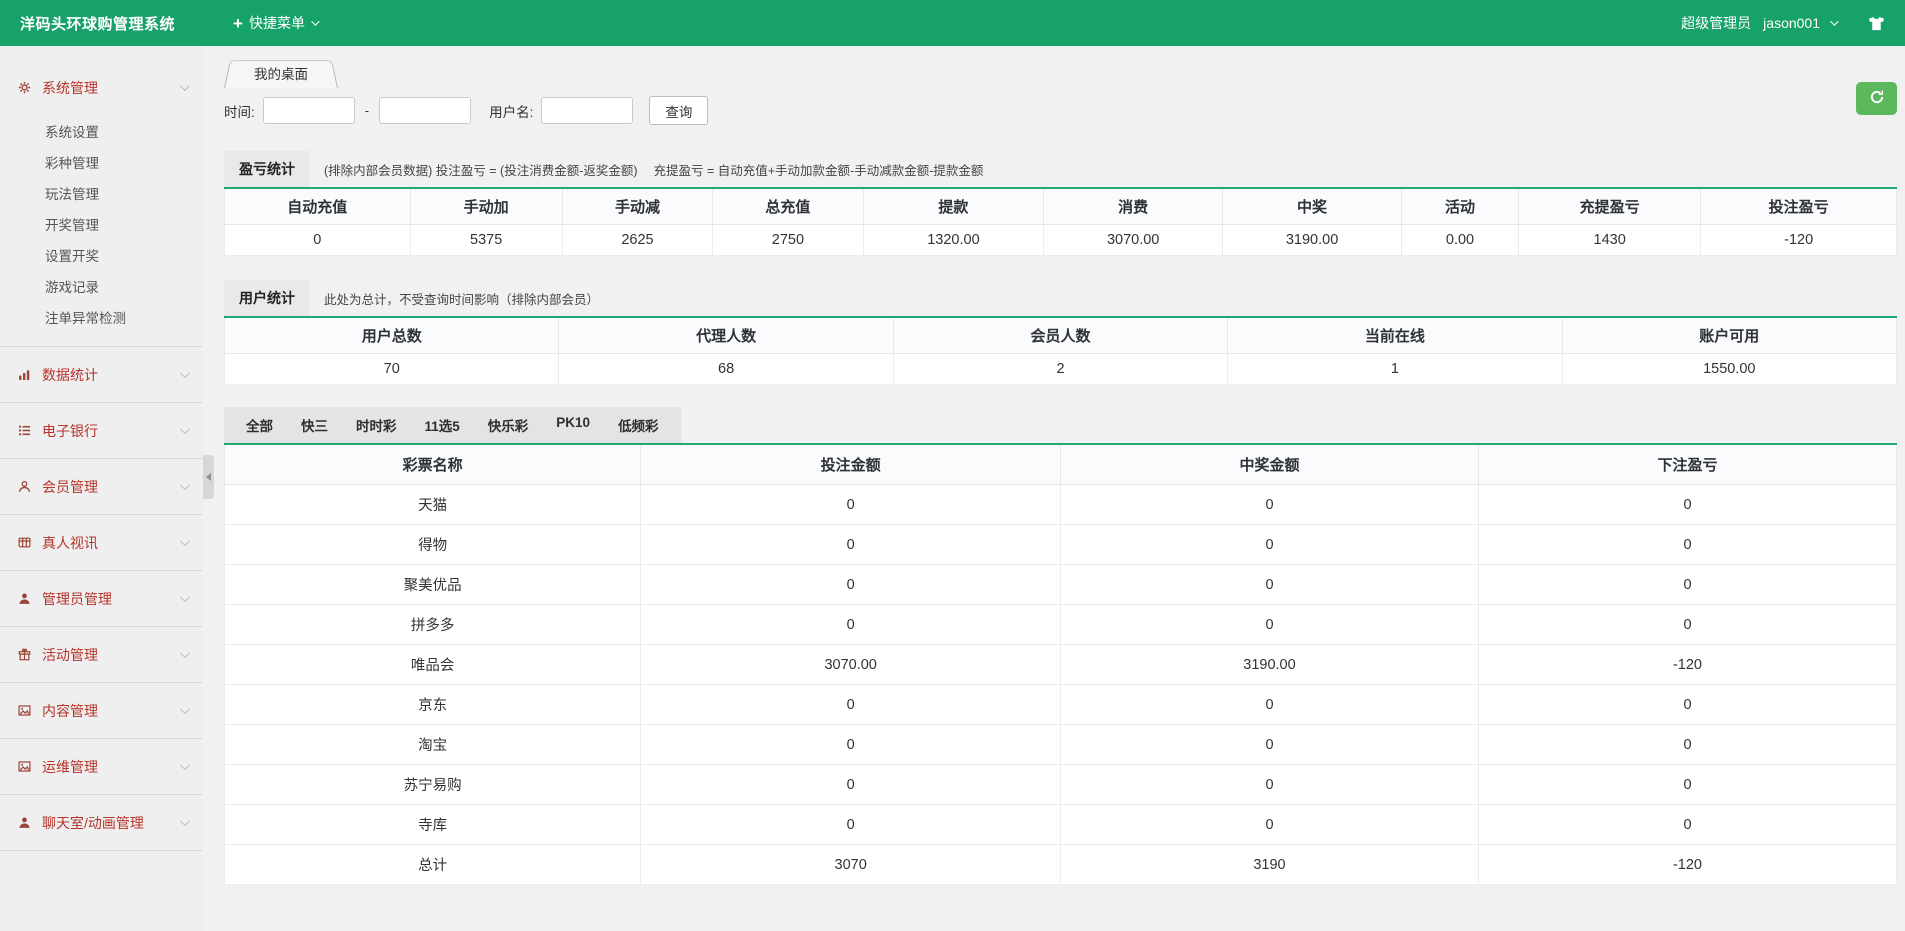  I want to click on col-header: 中奖, so click(1312, 206).